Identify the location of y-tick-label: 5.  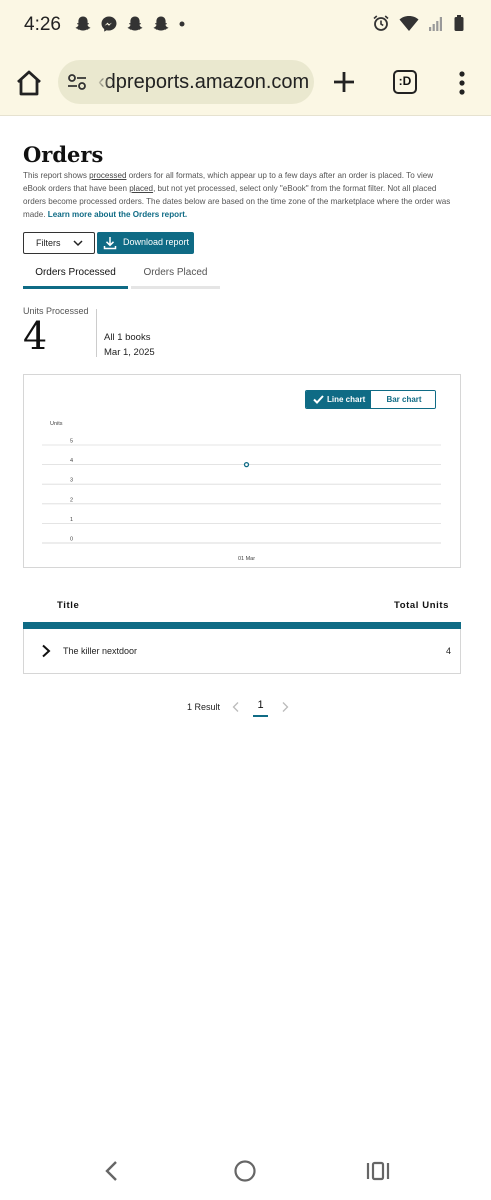
(71, 442).